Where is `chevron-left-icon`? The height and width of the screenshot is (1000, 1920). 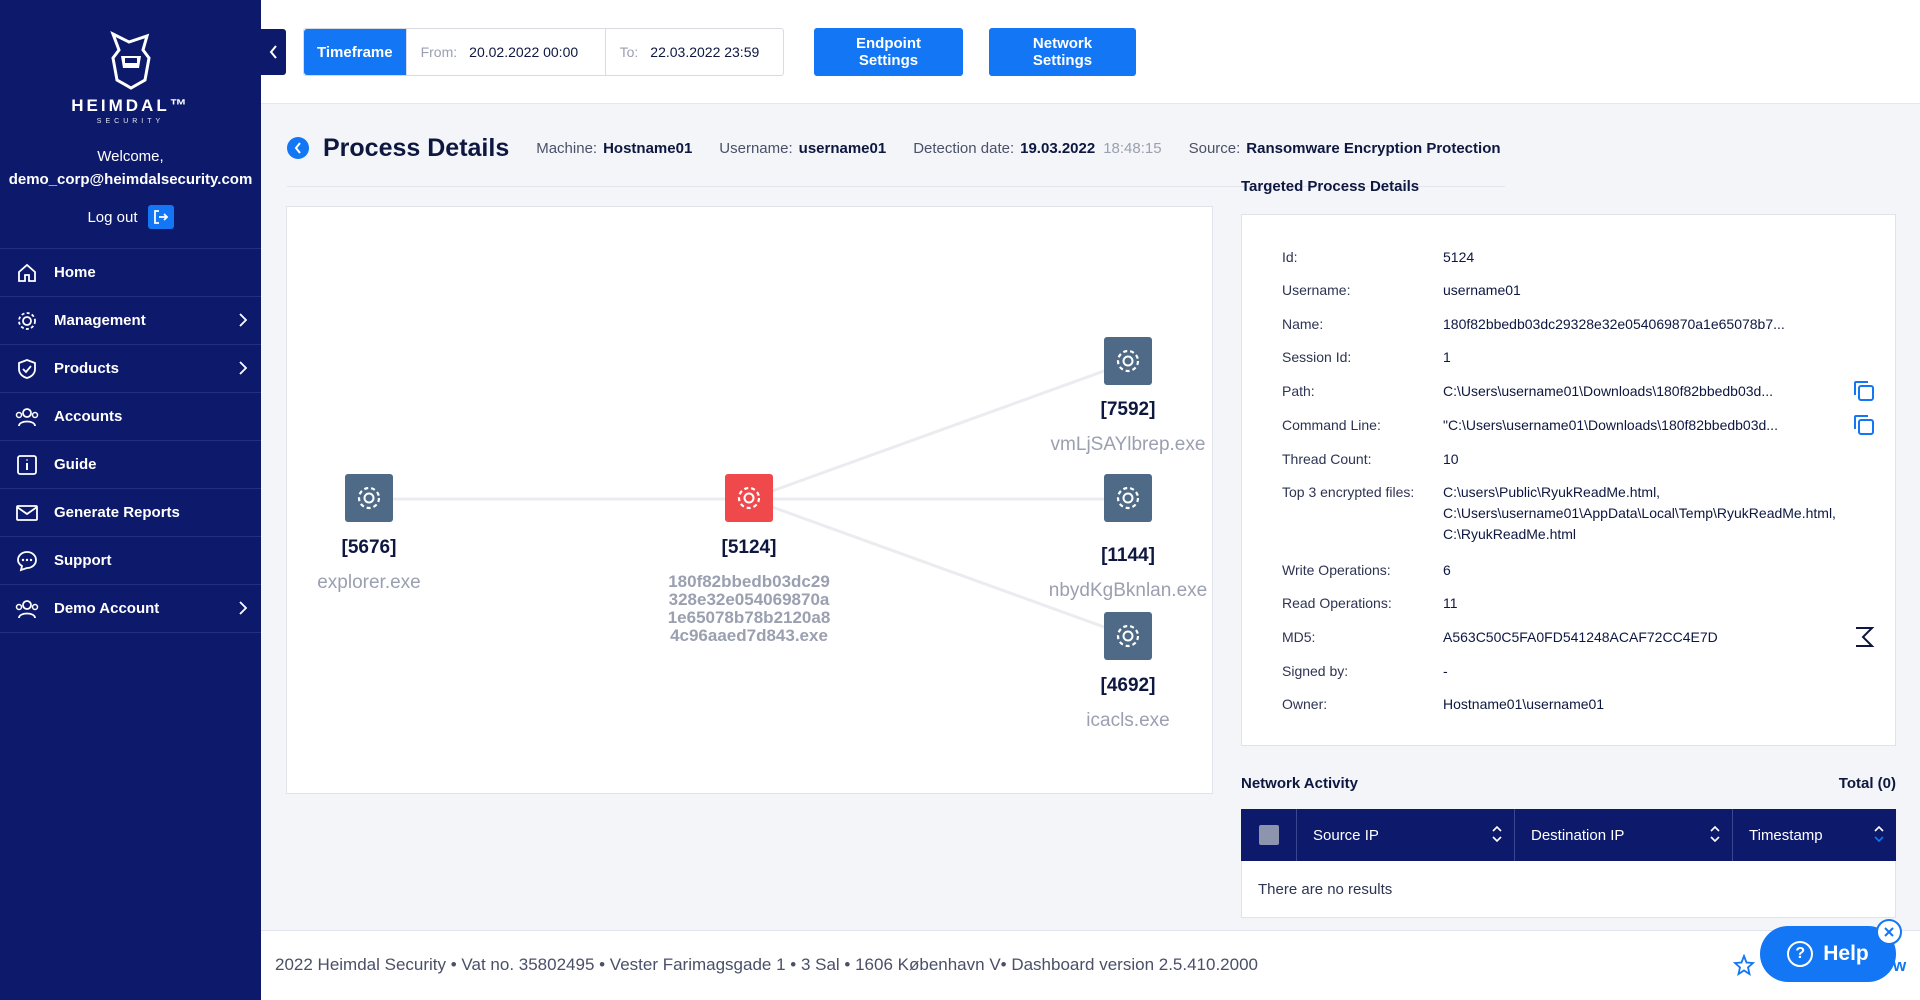 chevron-left-icon is located at coordinates (273, 52).